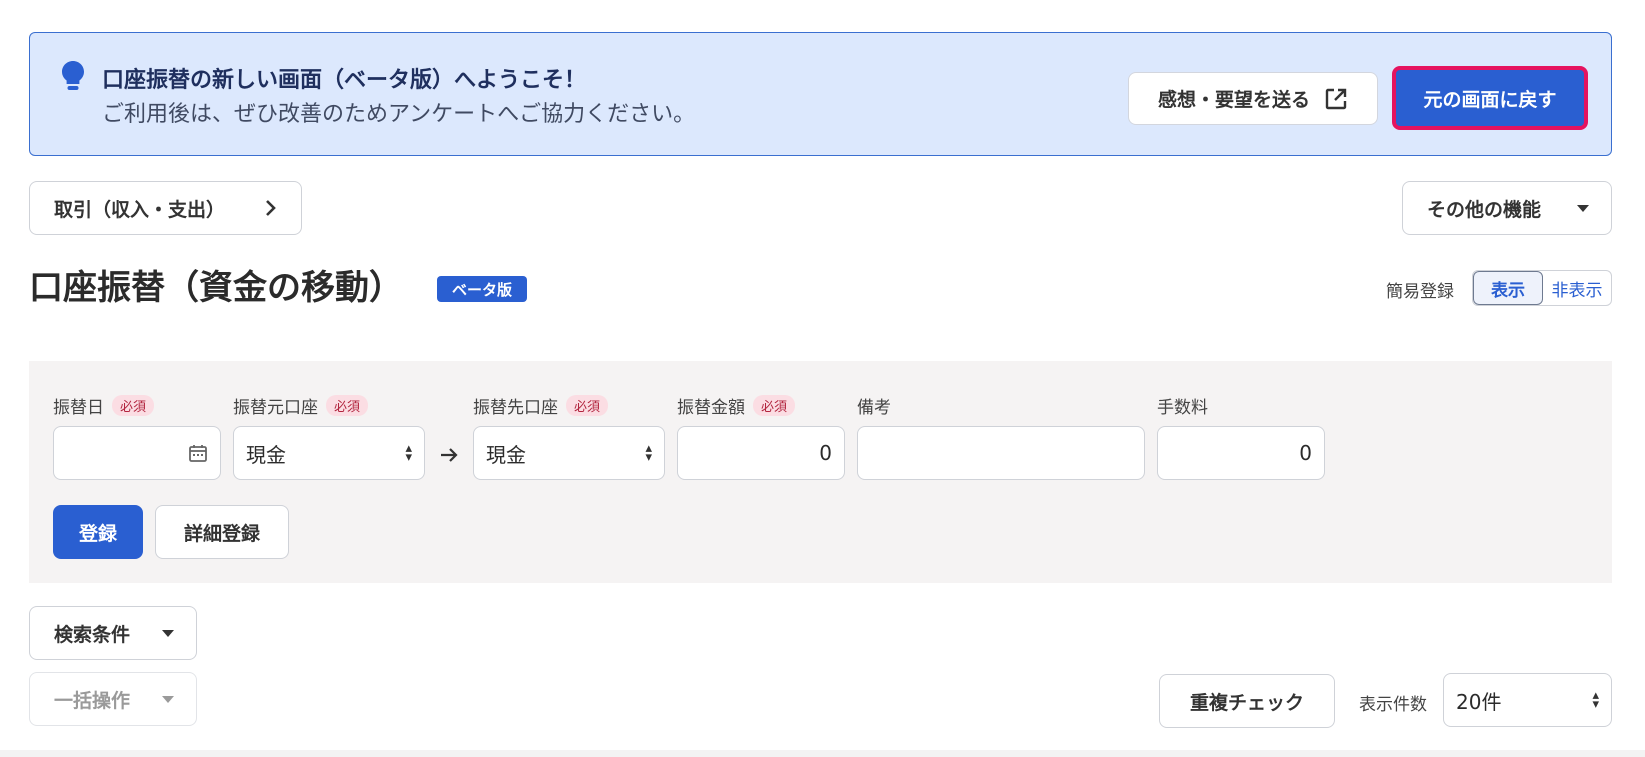  What do you see at coordinates (92, 634) in the screenshot?
I see `search-conditions-label: 検索条件` at bounding box center [92, 634].